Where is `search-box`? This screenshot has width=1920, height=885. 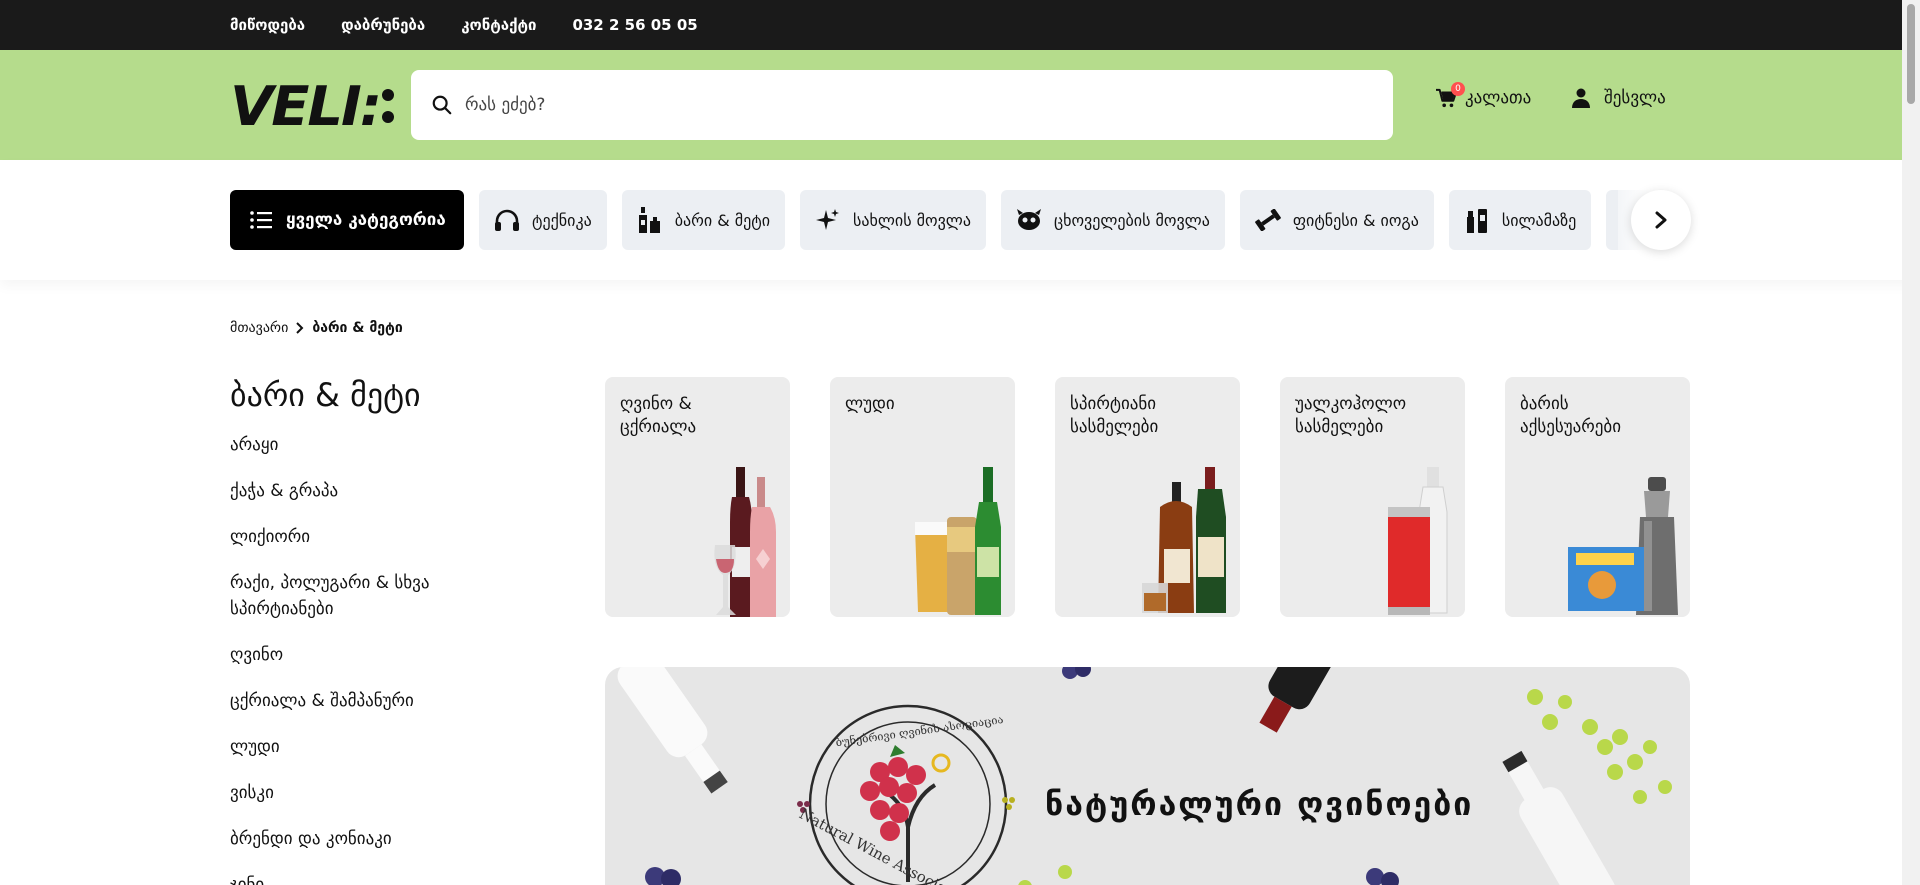 search-box is located at coordinates (902, 105).